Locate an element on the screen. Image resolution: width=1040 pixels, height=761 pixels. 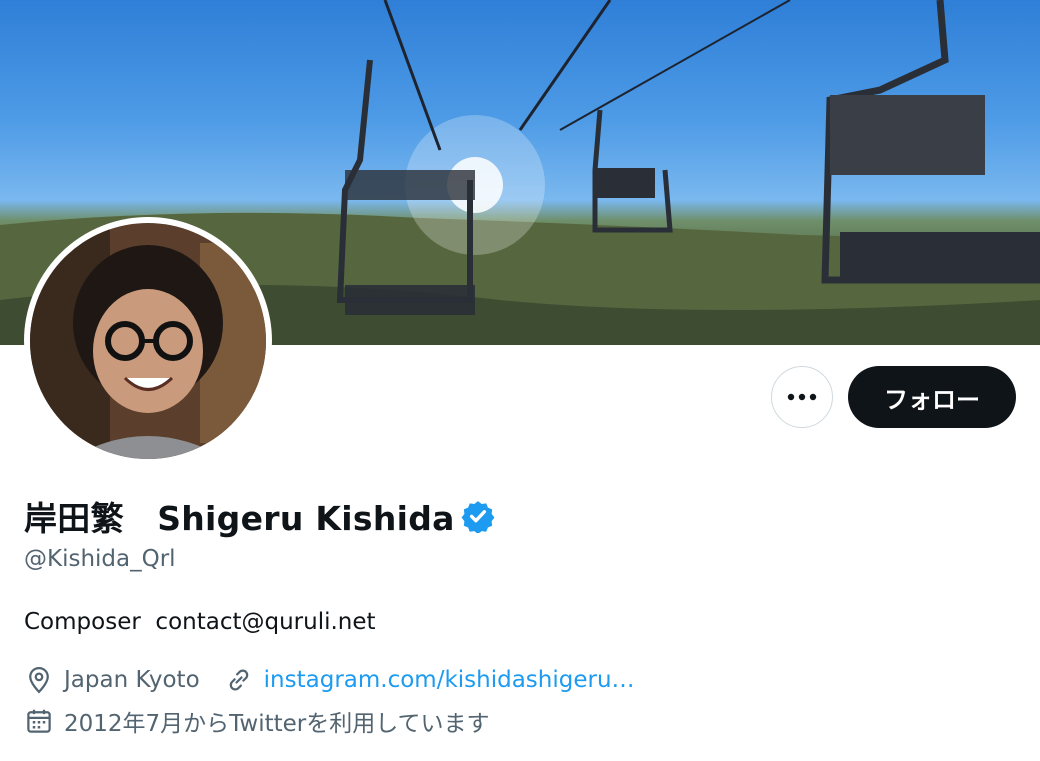
calendar-icon is located at coordinates (39, 721).